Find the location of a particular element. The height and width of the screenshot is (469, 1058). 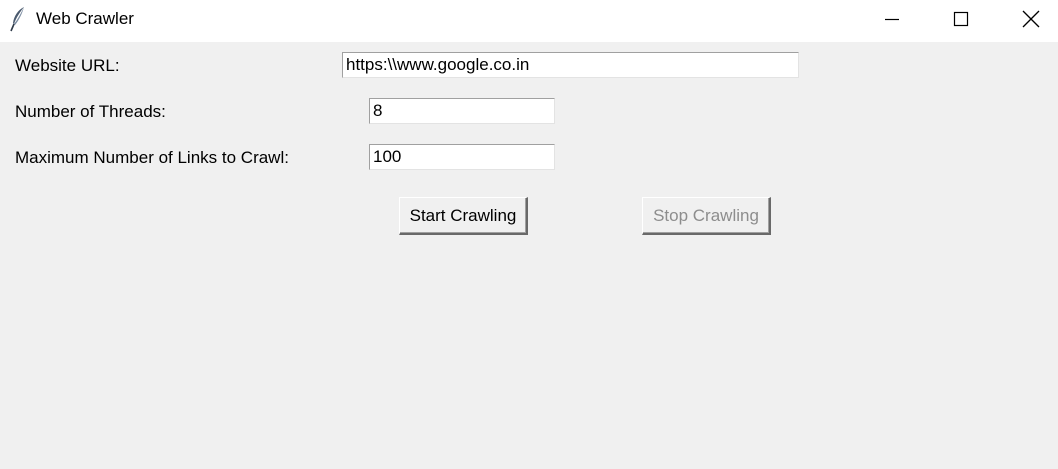

maximize-button is located at coordinates (961, 19).